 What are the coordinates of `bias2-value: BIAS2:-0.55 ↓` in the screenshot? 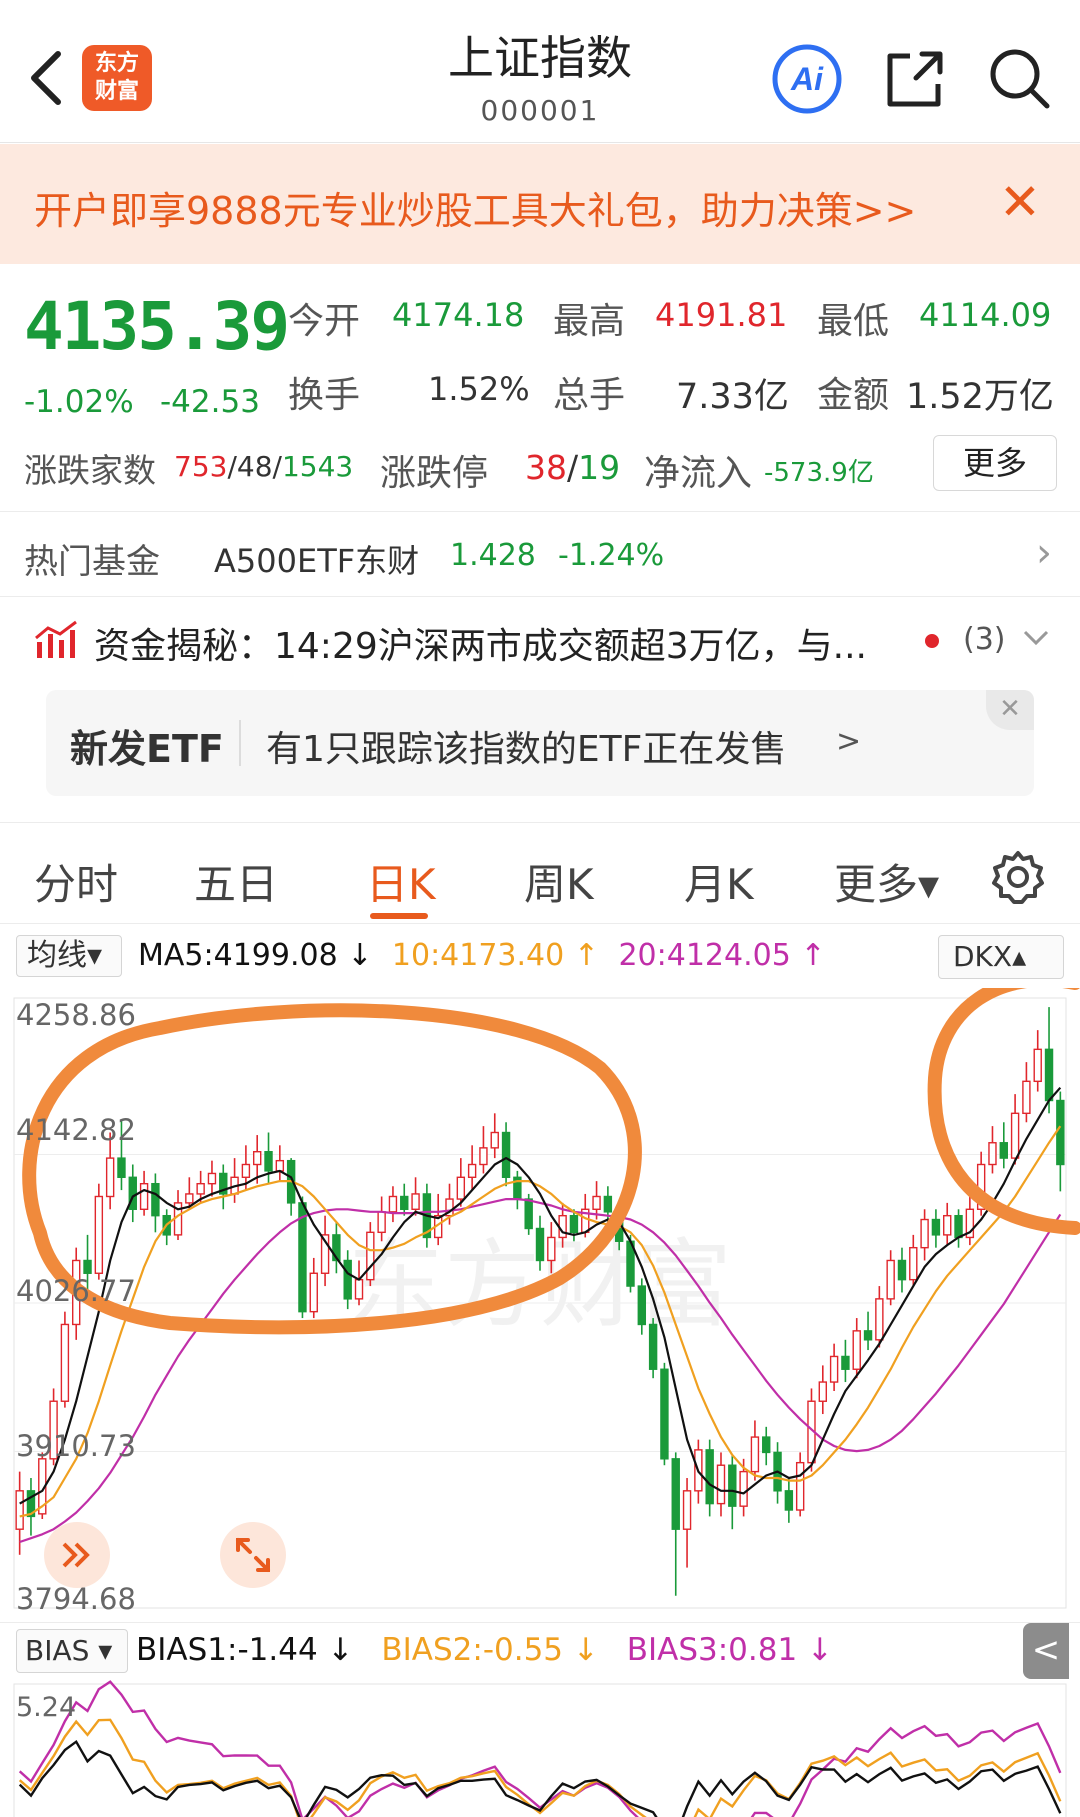 It's located at (490, 1650).